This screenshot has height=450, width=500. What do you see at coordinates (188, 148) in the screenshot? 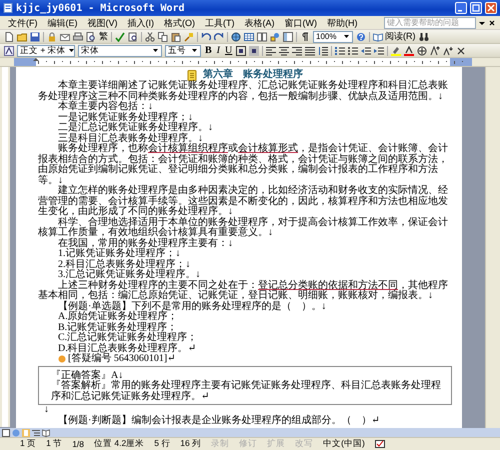
I see `hyperlink: 会计核算组织程序` at bounding box center [188, 148].